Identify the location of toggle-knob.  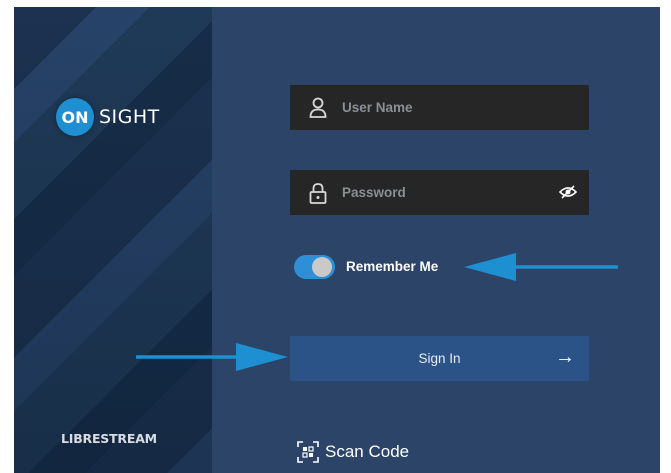
(322, 267).